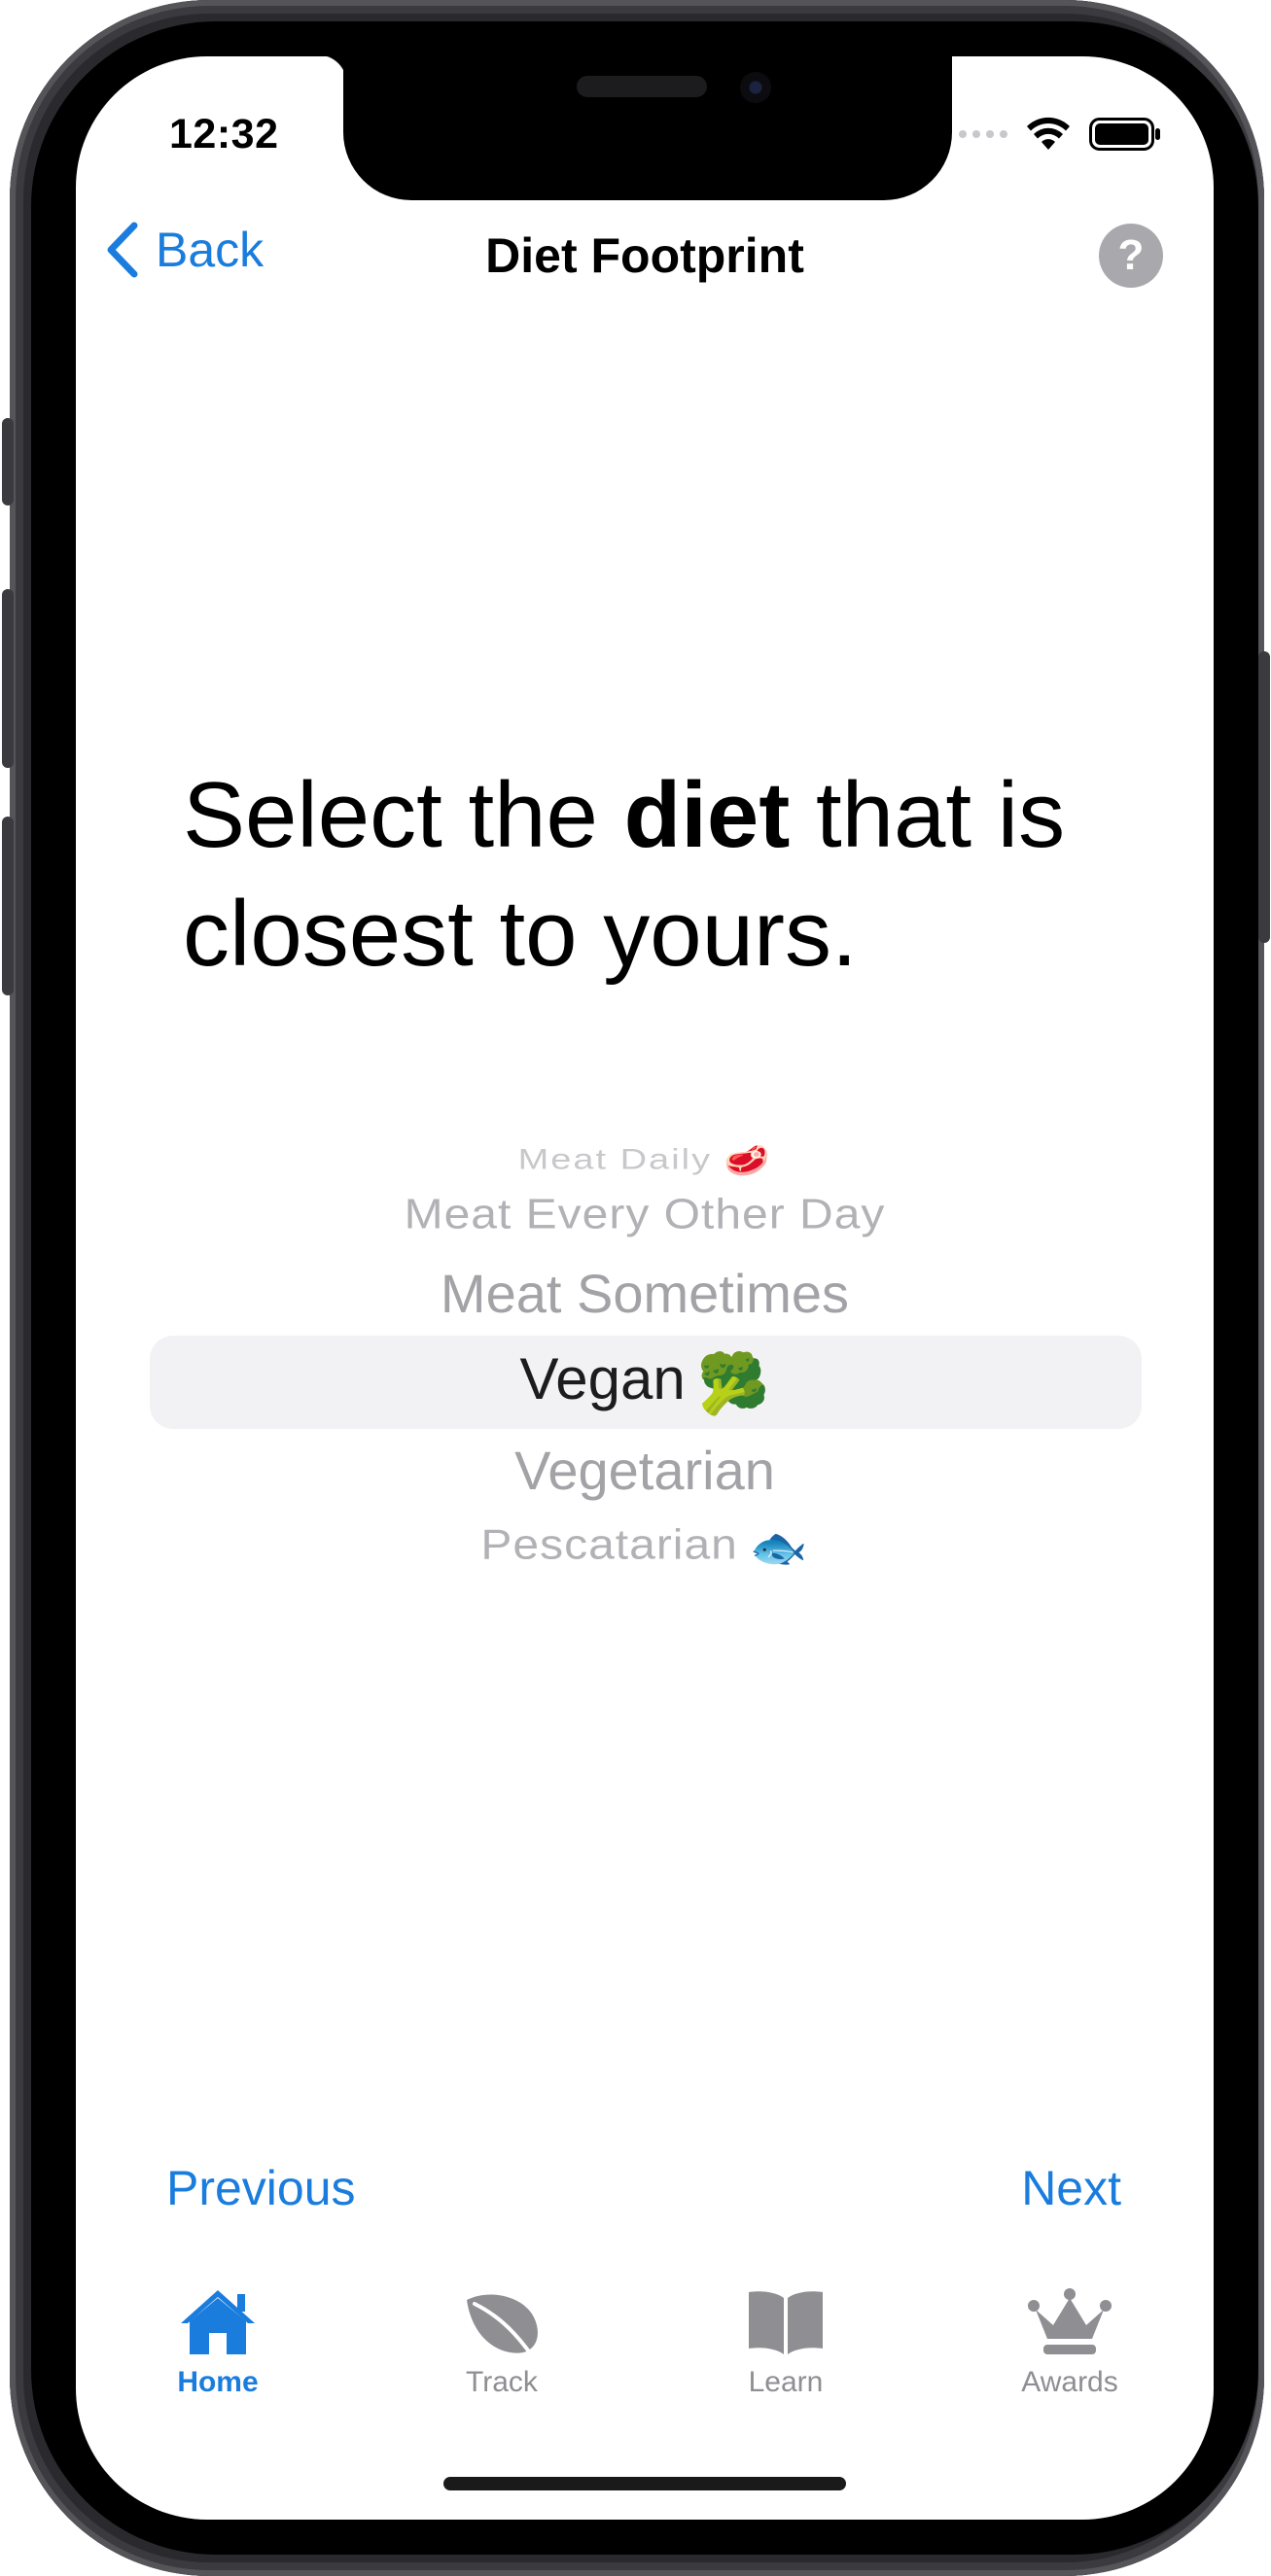 The image size is (1271, 2576). I want to click on help-button: ?, so click(1131, 256).